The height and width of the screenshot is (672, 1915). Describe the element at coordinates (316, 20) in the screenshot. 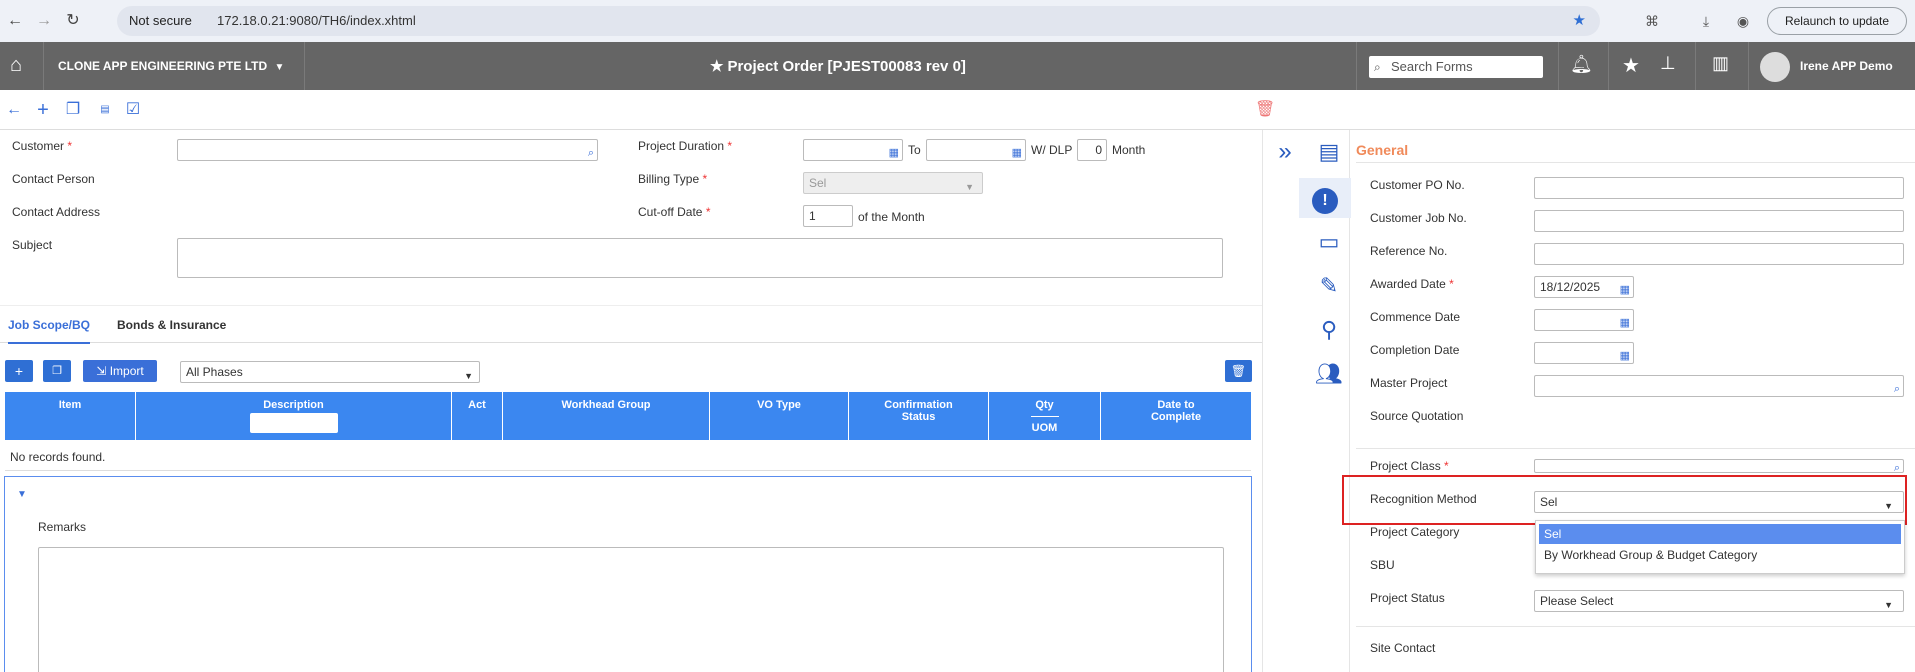

I see `url-text: 172.18.0.21:9080/TH6/index.xhtml` at that location.